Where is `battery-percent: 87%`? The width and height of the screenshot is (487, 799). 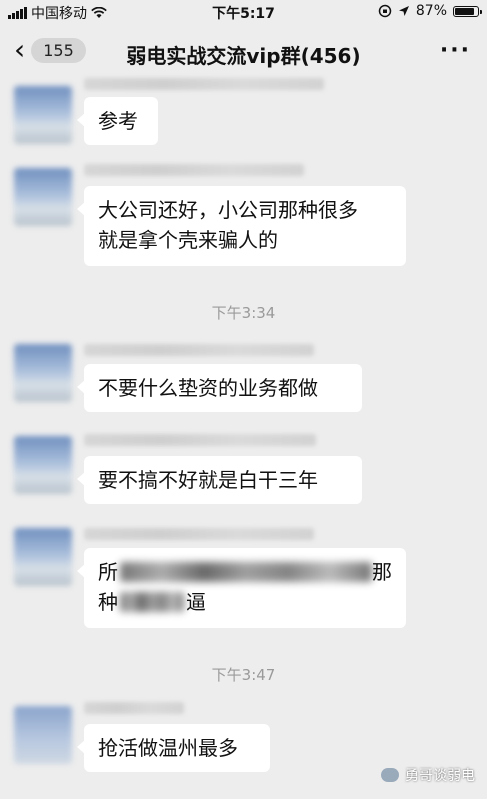
battery-percent: 87% is located at coordinates (431, 11).